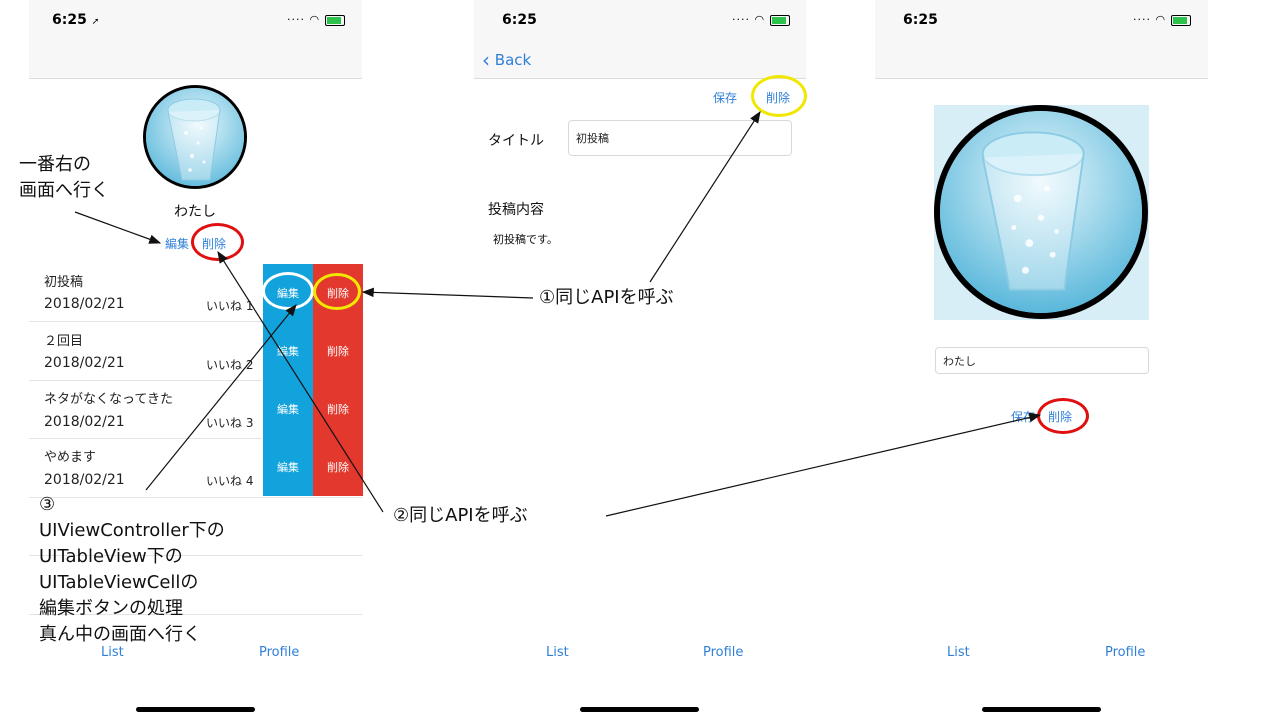  What do you see at coordinates (95, 22) in the screenshot?
I see `location-arrow-icon: ➚` at bounding box center [95, 22].